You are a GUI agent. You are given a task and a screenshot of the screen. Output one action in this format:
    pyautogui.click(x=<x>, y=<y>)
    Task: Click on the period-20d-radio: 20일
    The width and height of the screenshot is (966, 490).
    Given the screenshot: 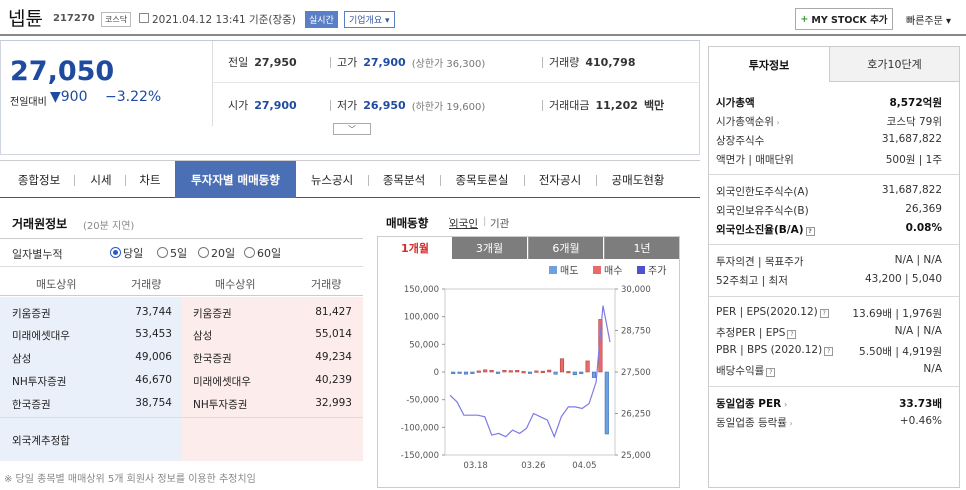 What is the action you would take?
    pyautogui.click(x=216, y=253)
    